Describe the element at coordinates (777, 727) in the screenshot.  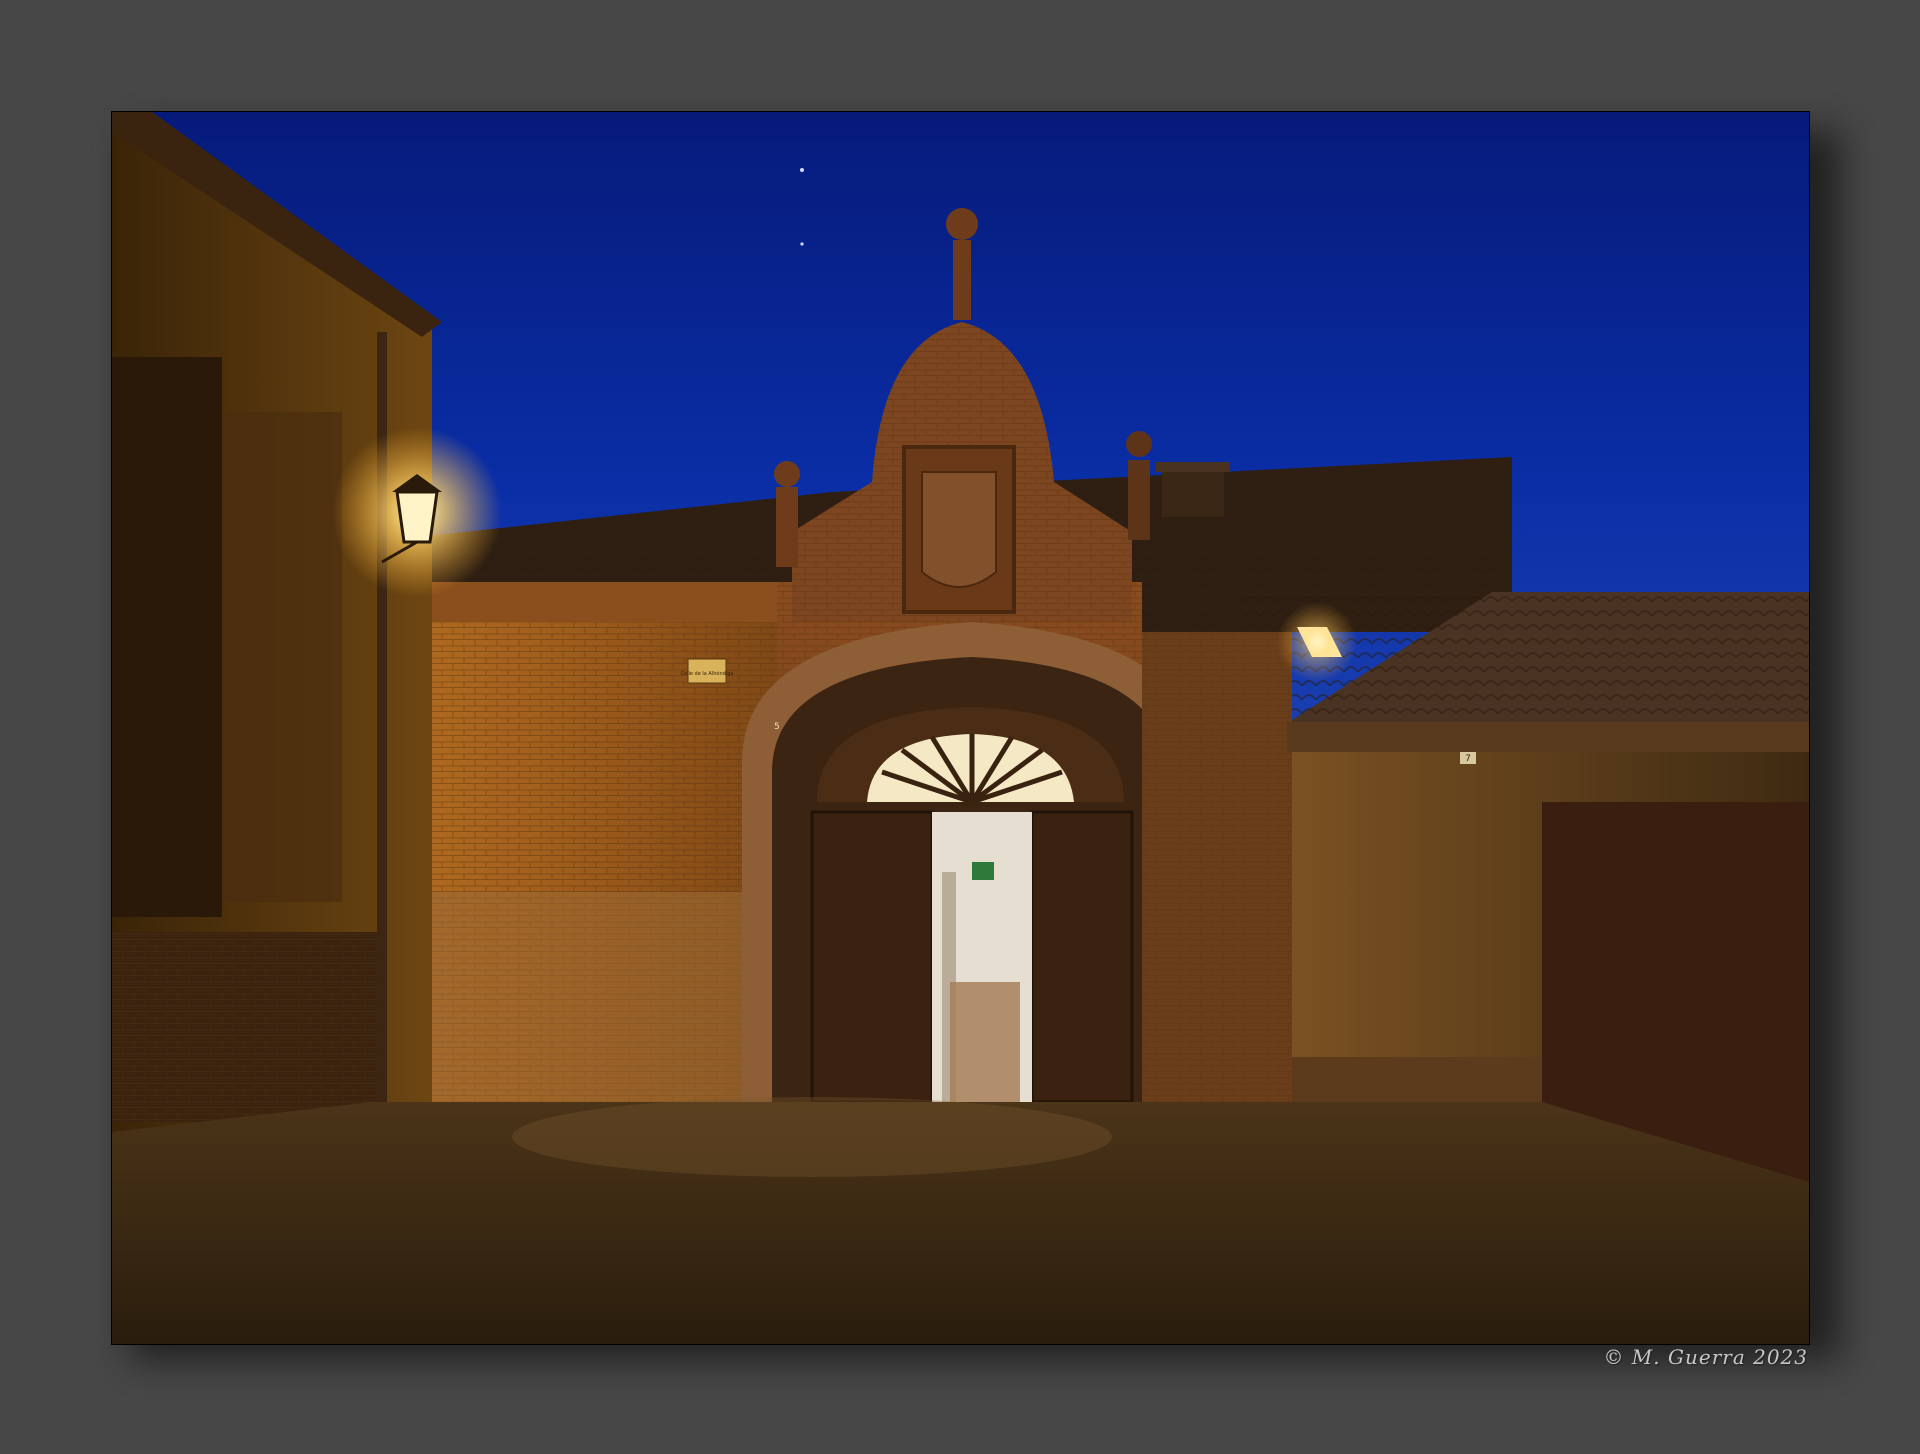
I see `door-number-left: 5` at that location.